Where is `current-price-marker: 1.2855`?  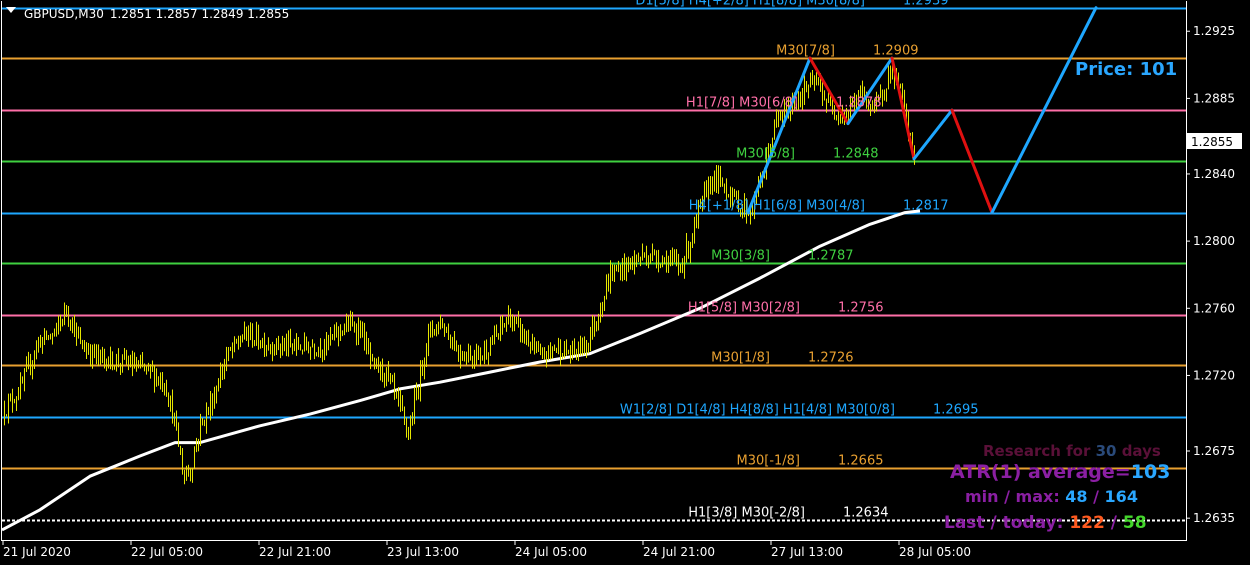
current-price-marker: 1.2855 is located at coordinates (1214, 141).